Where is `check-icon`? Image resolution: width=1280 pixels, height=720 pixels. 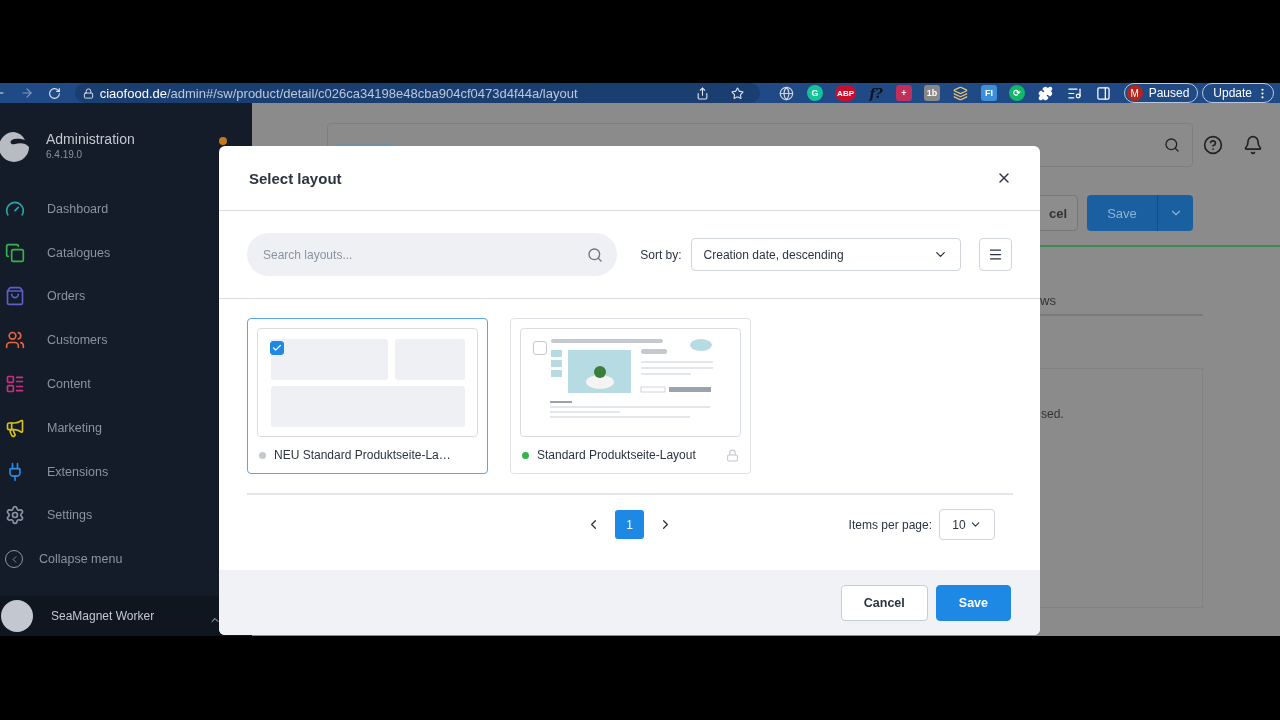 check-icon is located at coordinates (277, 348).